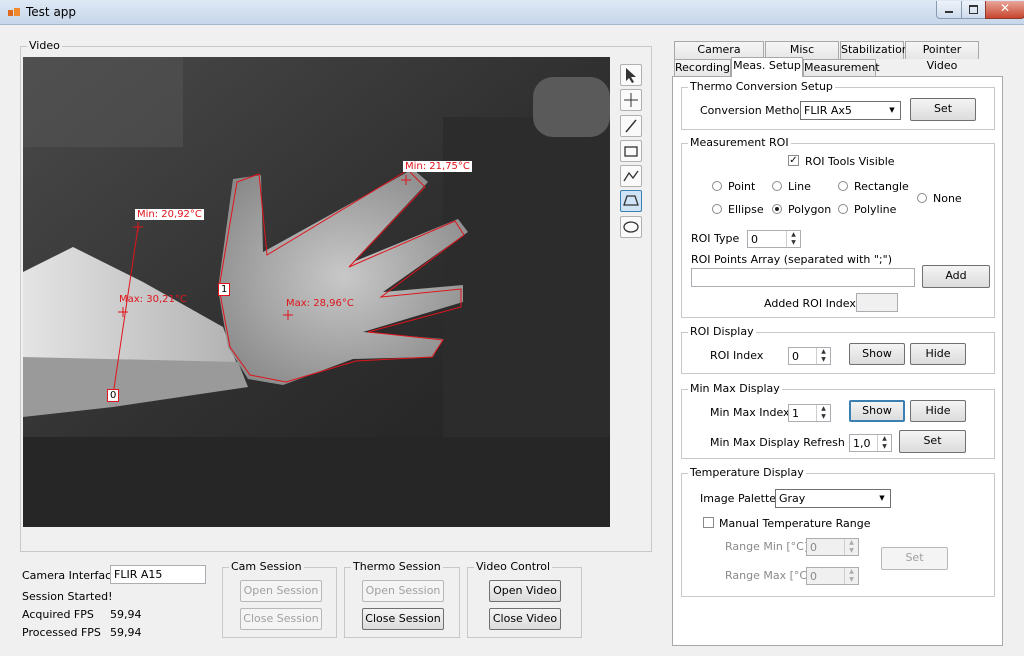 The image size is (1024, 656). Describe the element at coordinates (525, 591) in the screenshot. I see `open-video-button: Open Video` at that location.